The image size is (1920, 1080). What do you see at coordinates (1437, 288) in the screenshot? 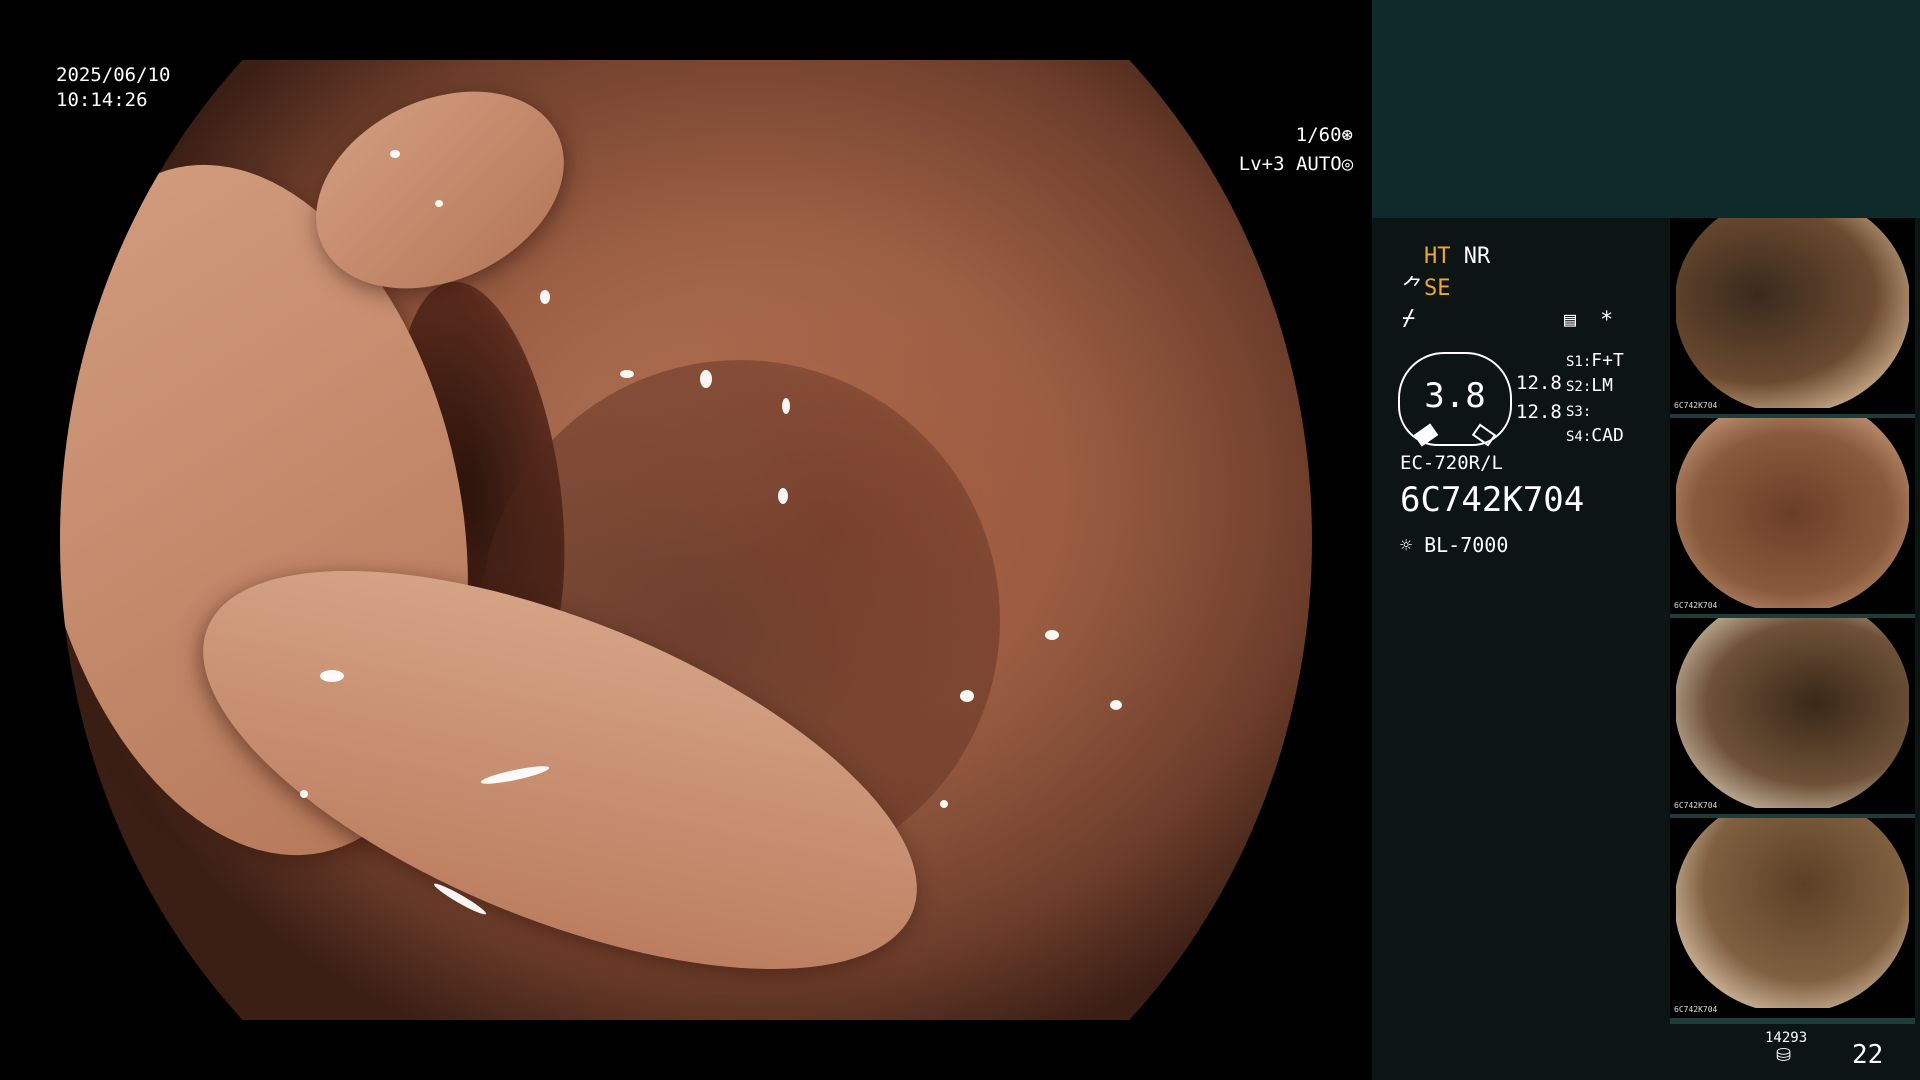
I see `se-label: SE` at bounding box center [1437, 288].